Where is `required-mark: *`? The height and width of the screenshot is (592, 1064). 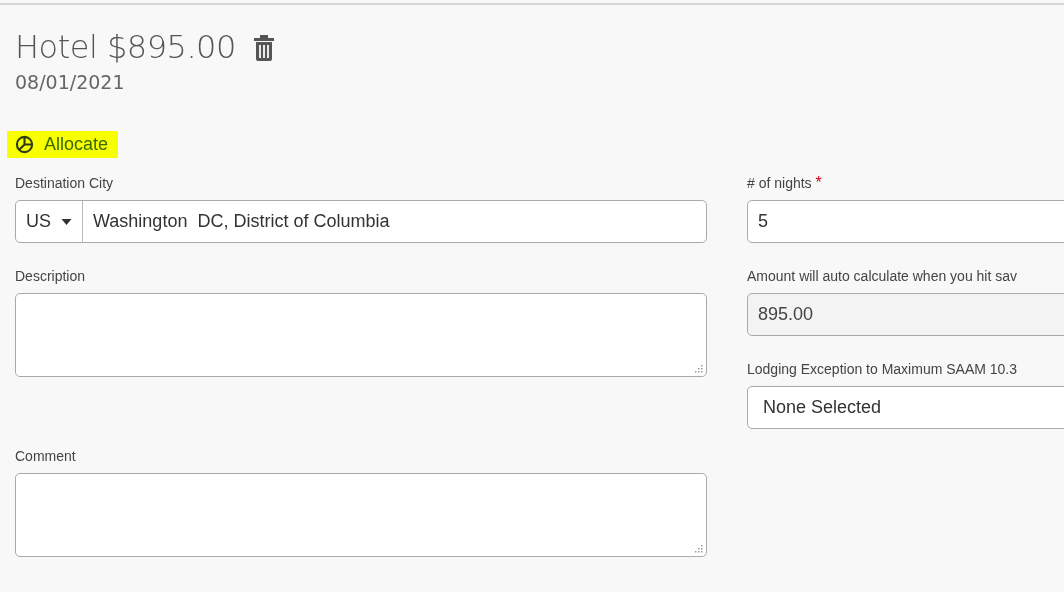 required-mark: * is located at coordinates (818, 183).